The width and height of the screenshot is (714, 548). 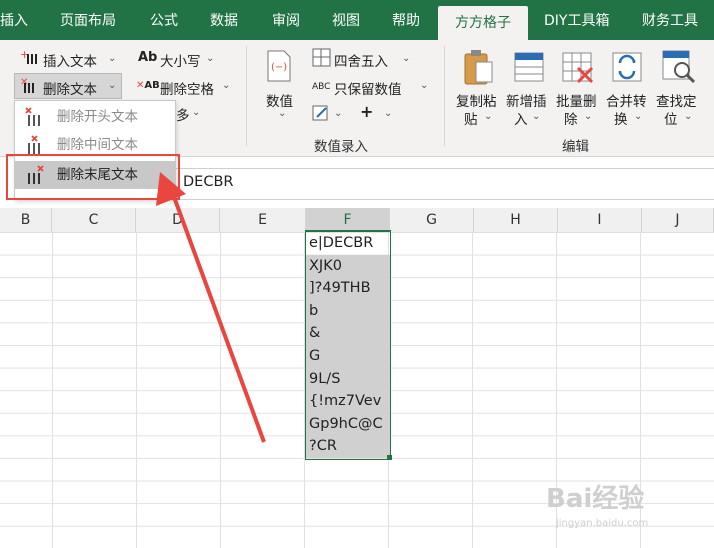 What do you see at coordinates (211, 307) in the screenshot?
I see `callout-arrow-icon` at bounding box center [211, 307].